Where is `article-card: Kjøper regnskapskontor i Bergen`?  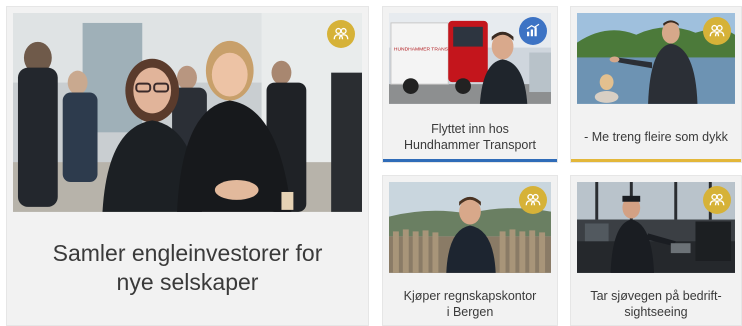
article-card: Kjøper regnskapskontor i Bergen is located at coordinates (470, 250).